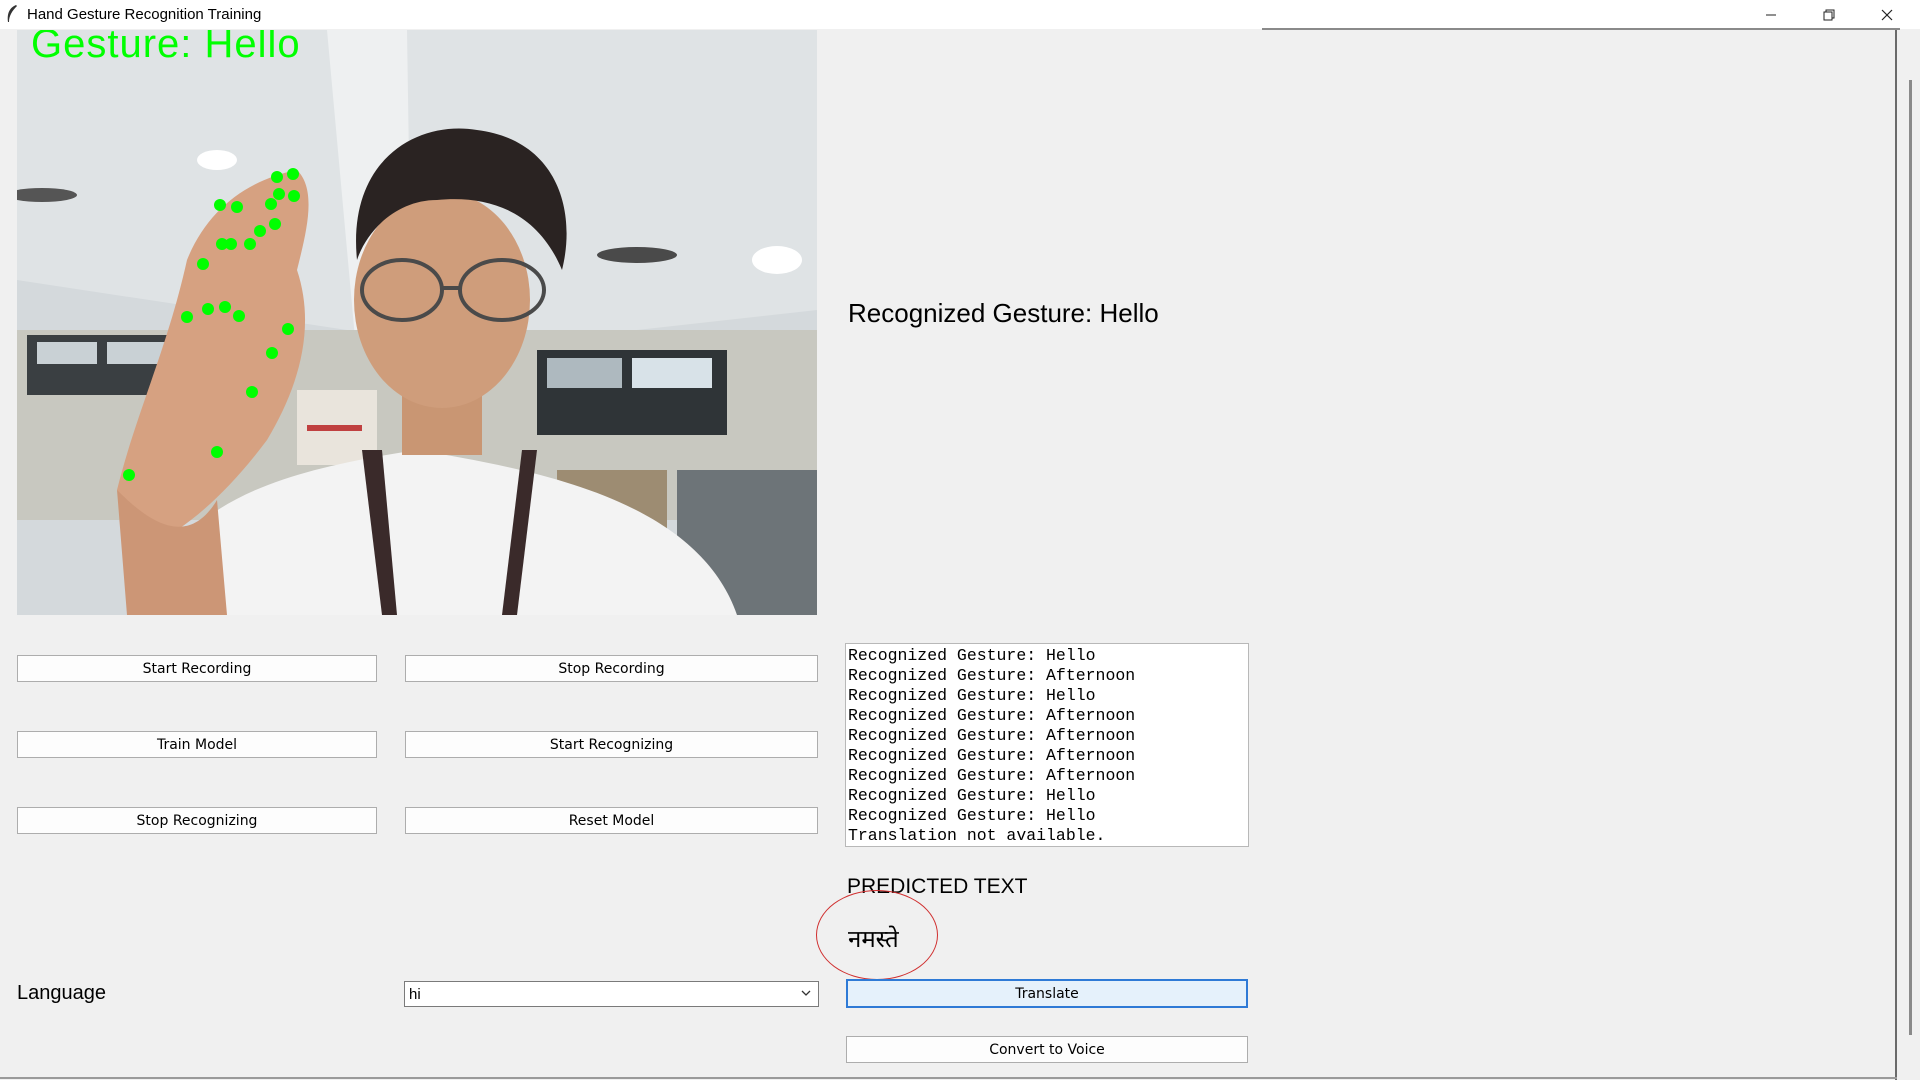 This screenshot has width=1920, height=1080. I want to click on minimize-icon, so click(1771, 14).